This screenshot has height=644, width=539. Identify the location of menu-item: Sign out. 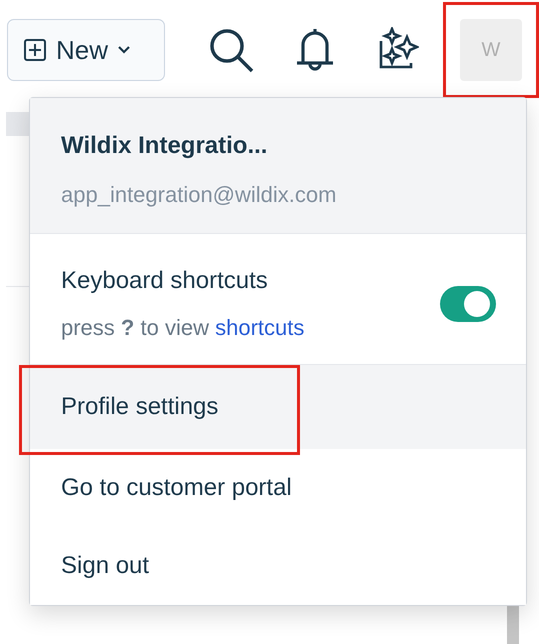
(278, 566).